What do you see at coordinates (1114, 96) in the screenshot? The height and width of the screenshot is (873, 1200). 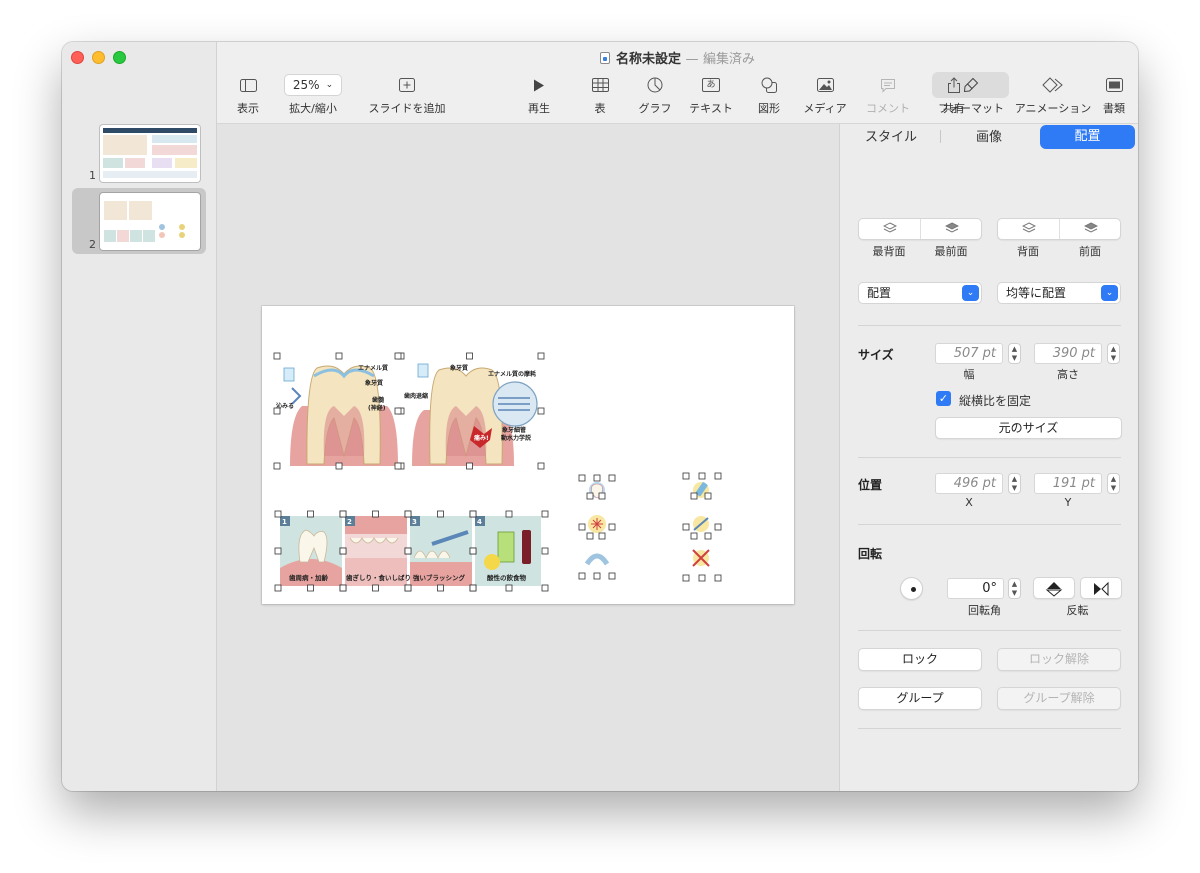 I see `document-button: 書類` at bounding box center [1114, 96].